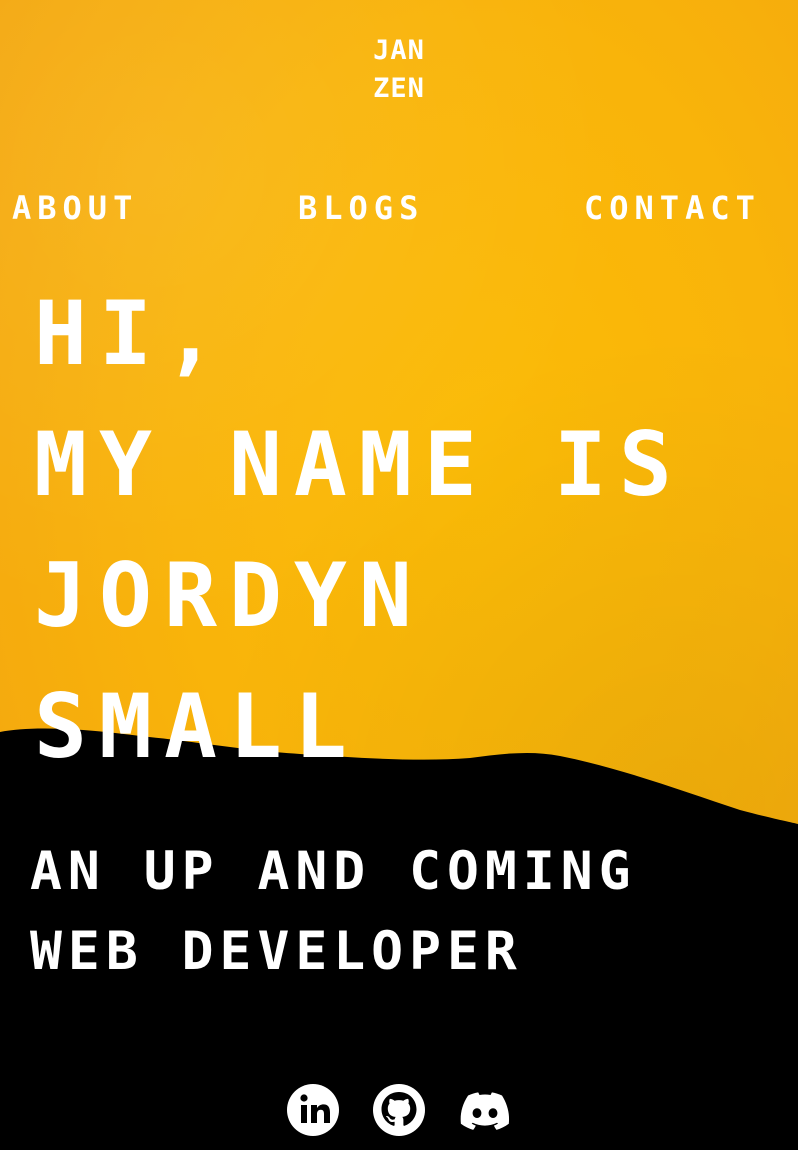 This screenshot has width=798, height=1150. Describe the element at coordinates (276, 951) in the screenshot. I see `subtitle-line-2: WEB DEVELOPER` at that location.